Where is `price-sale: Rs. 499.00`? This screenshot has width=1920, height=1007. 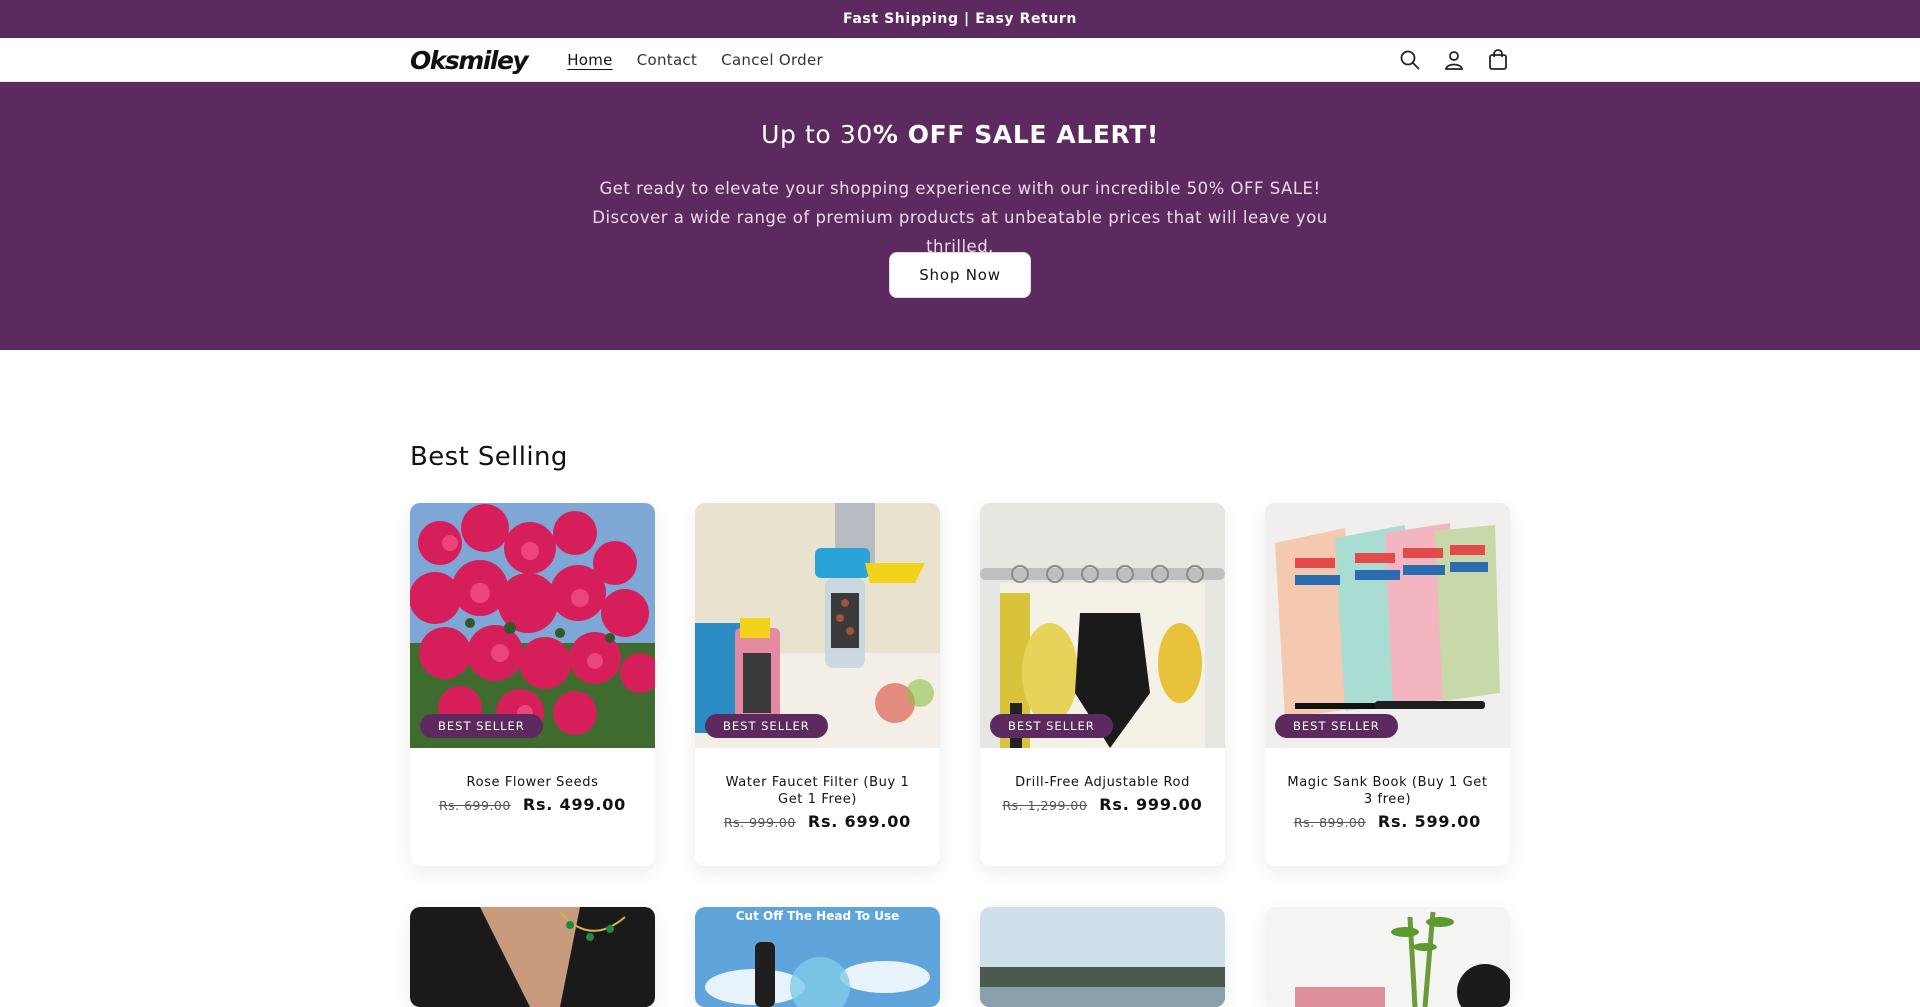
price-sale: Rs. 499.00 is located at coordinates (574, 804).